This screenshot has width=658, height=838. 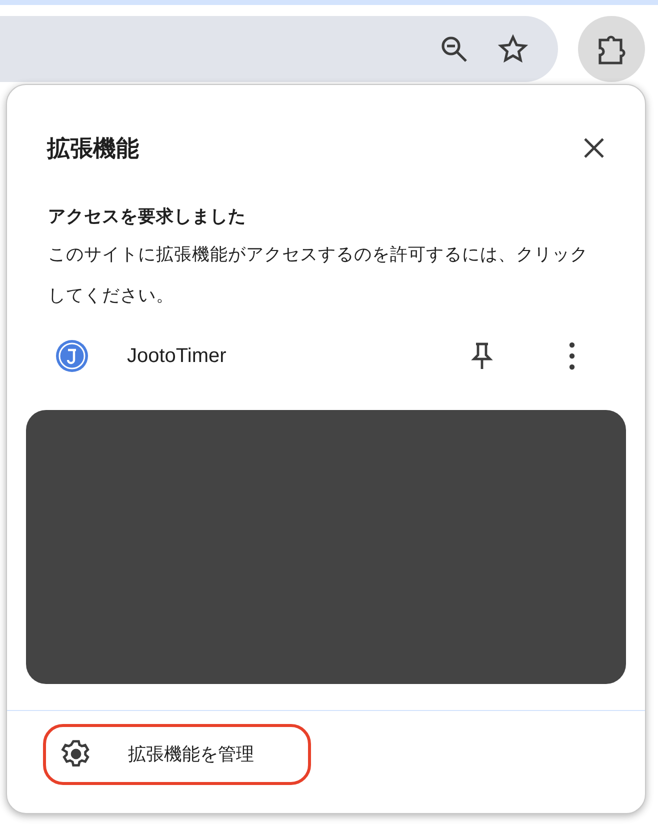 What do you see at coordinates (454, 49) in the screenshot?
I see `zoom-out-icon` at bounding box center [454, 49].